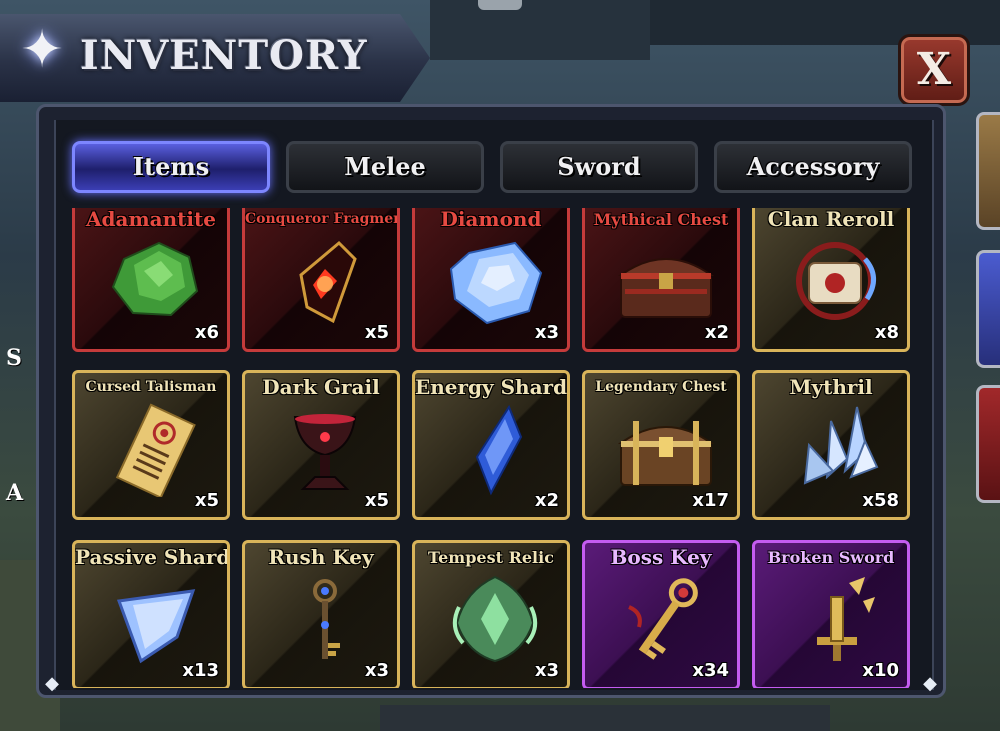 This screenshot has height=731, width=1000. Describe the element at coordinates (831, 219) in the screenshot. I see `item-name: Clan Reroll` at that location.